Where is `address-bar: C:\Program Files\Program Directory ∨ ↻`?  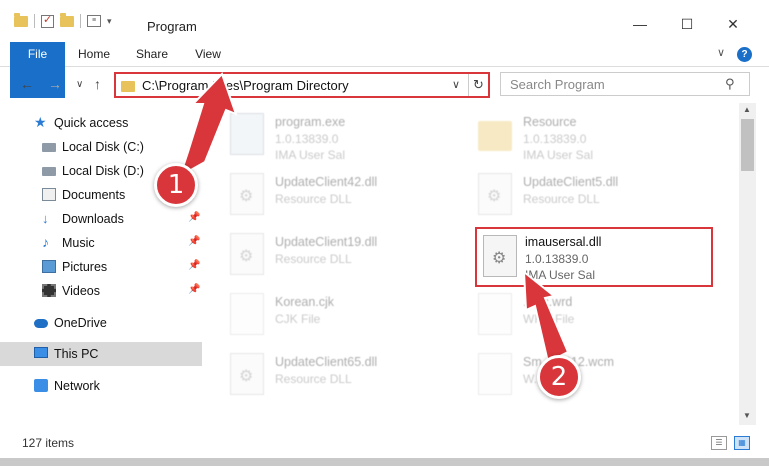 address-bar: C:\Program Files\Program Directory ∨ ↻ is located at coordinates (302, 85).